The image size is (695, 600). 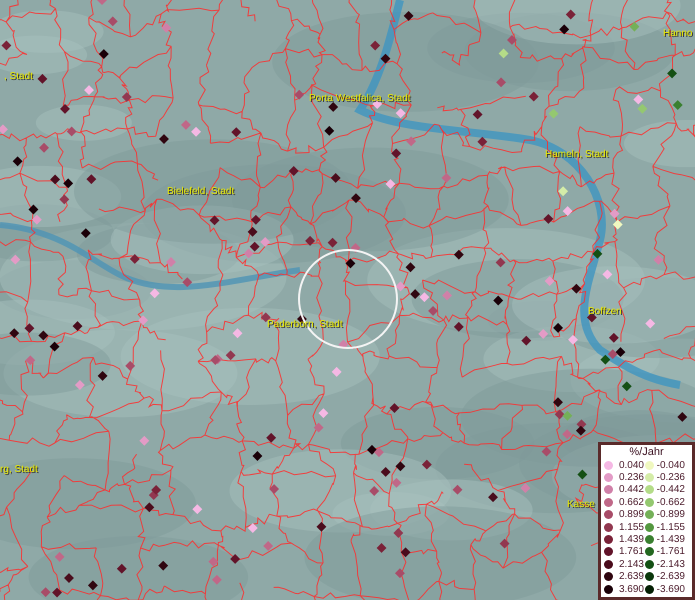 What do you see at coordinates (670, 490) in the screenshot?
I see `legend-label: -0.442` at bounding box center [670, 490].